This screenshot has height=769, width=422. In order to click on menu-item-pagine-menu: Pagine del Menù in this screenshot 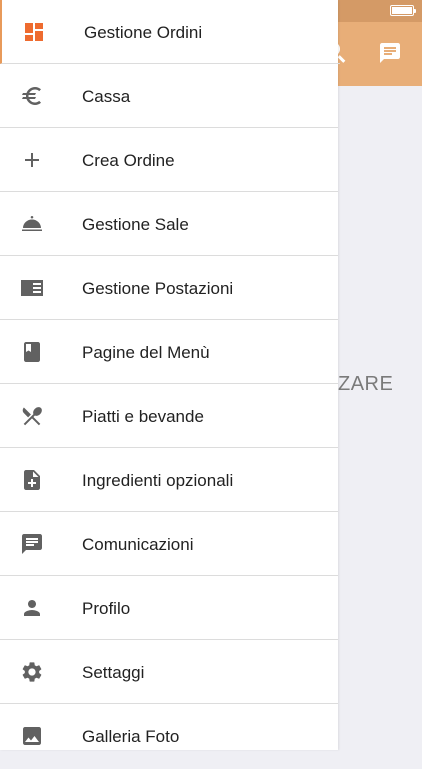, I will do `click(169, 352)`.